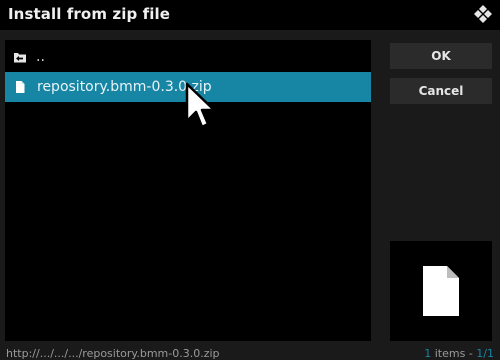  What do you see at coordinates (188, 57) in the screenshot?
I see `list-item-parent-folder: ..` at bounding box center [188, 57].